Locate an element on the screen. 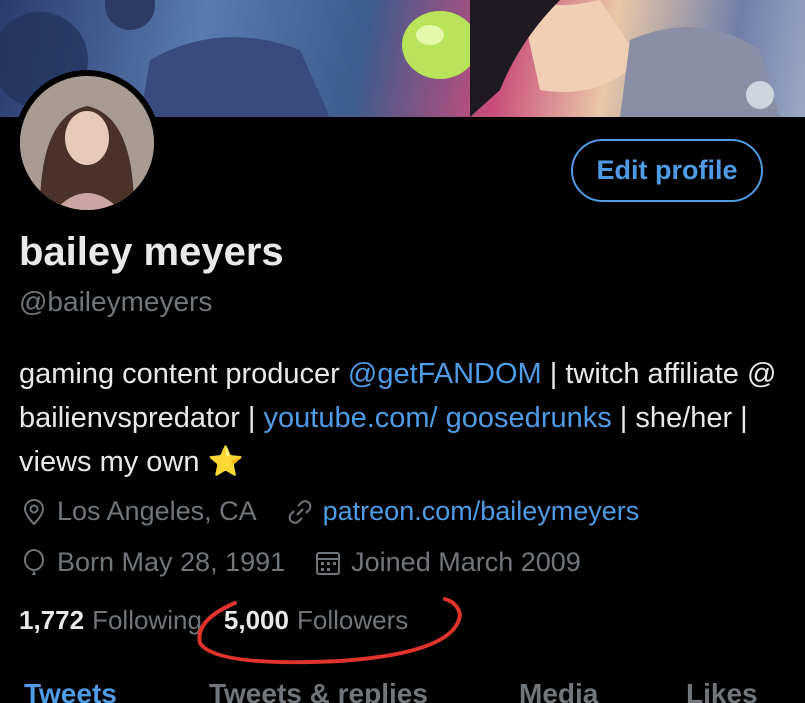  following-label: Following is located at coordinates (147, 620).